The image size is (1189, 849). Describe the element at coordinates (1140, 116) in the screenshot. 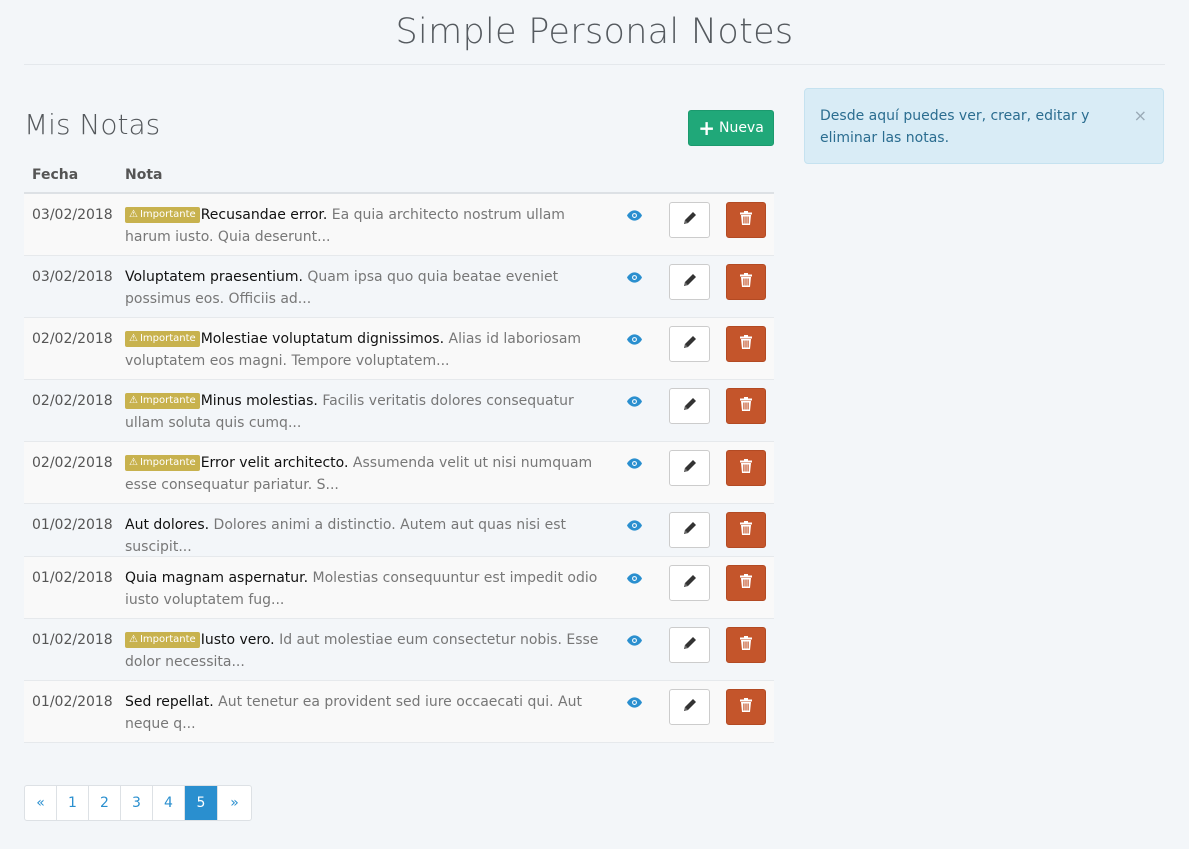

I see `close-icon: ×` at that location.